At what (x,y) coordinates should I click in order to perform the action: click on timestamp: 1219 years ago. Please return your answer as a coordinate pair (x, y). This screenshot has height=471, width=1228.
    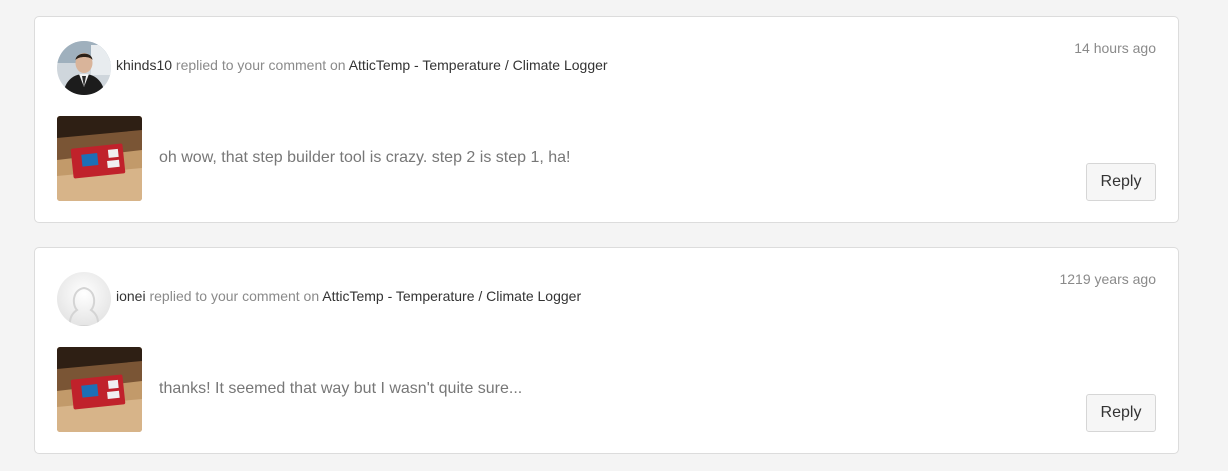
    Looking at the image, I should click on (1107, 279).